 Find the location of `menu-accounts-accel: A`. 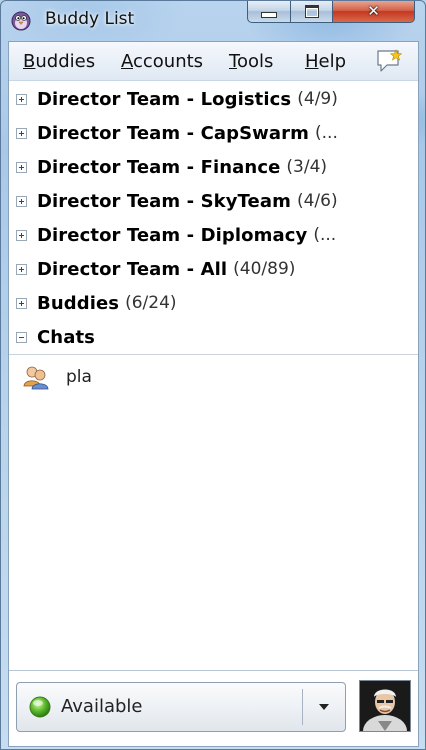

menu-accounts-accel: A is located at coordinates (127, 61).